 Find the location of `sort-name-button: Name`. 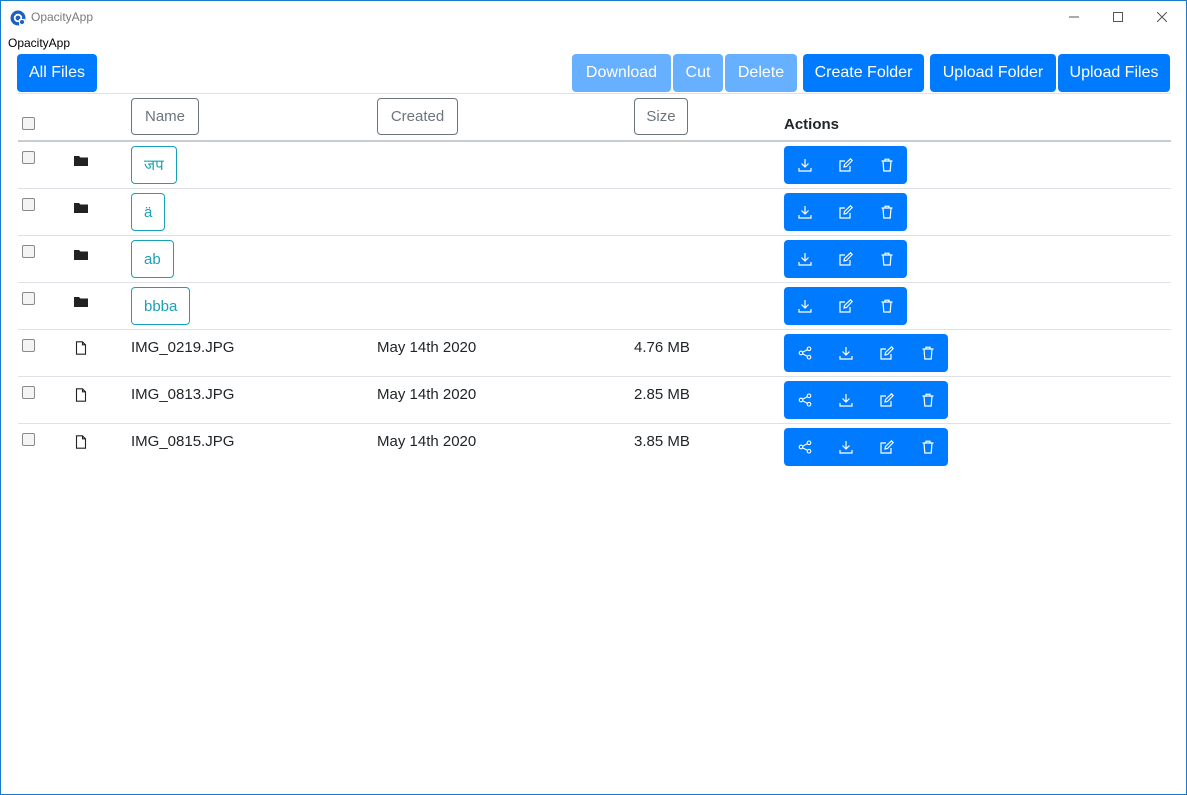

sort-name-button: Name is located at coordinates (165, 116).